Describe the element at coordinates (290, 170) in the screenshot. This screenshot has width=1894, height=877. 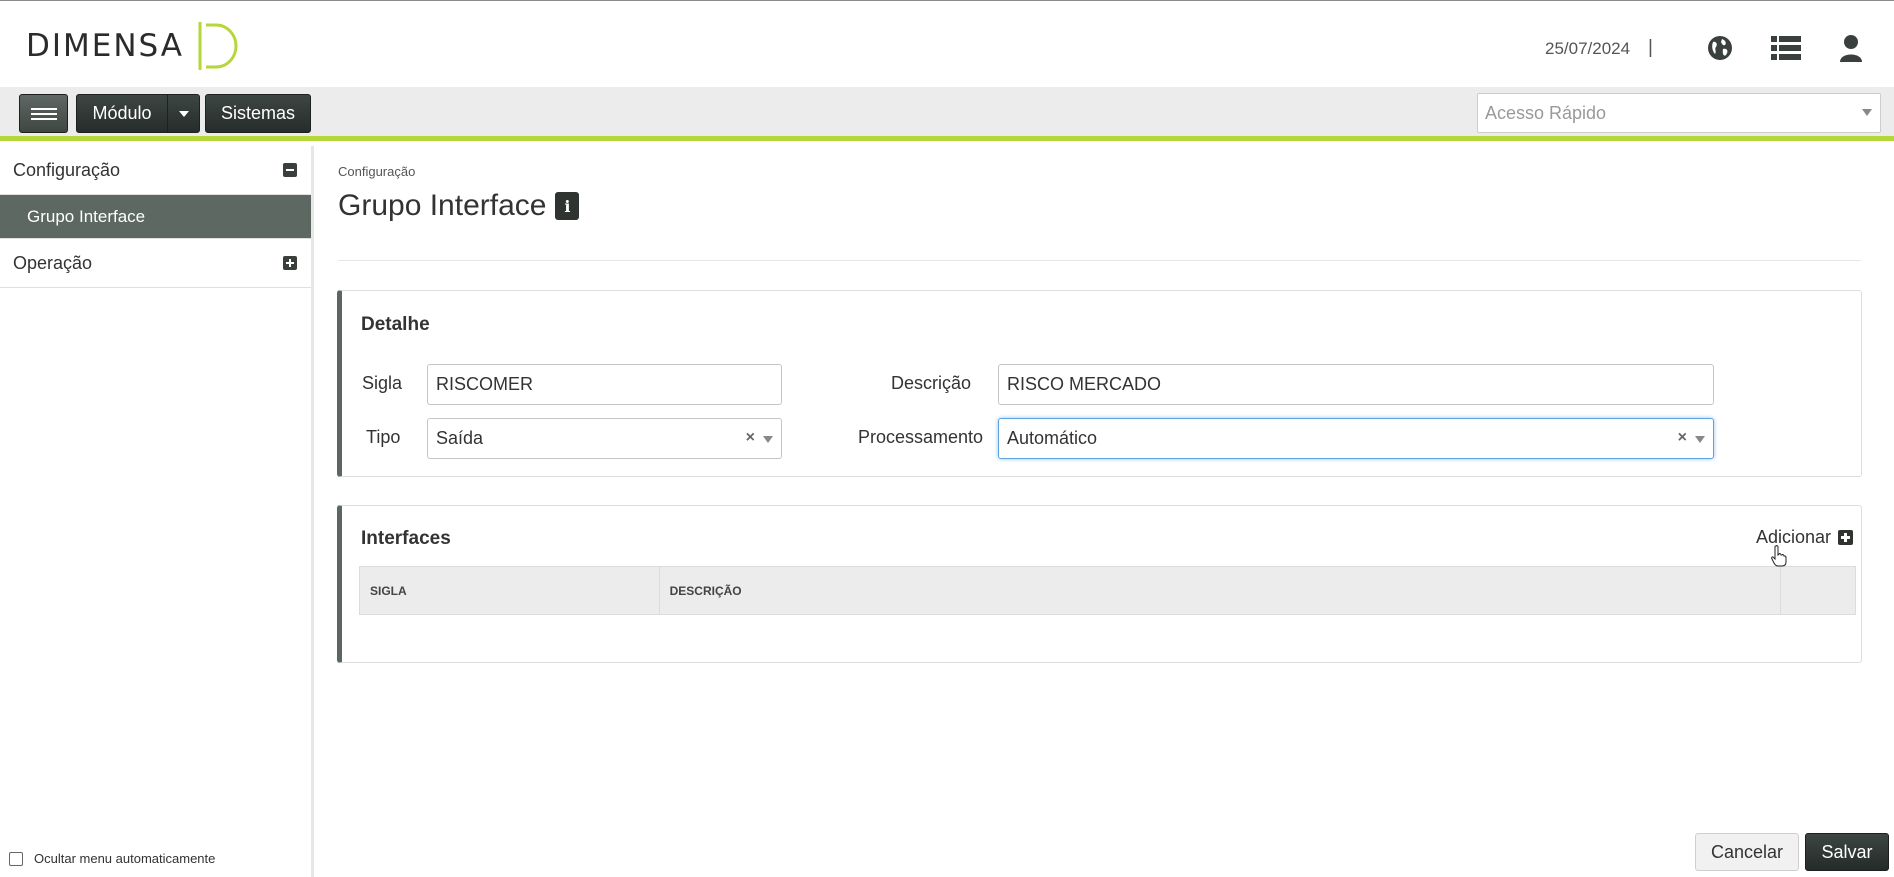
I see `collapse-icon` at that location.